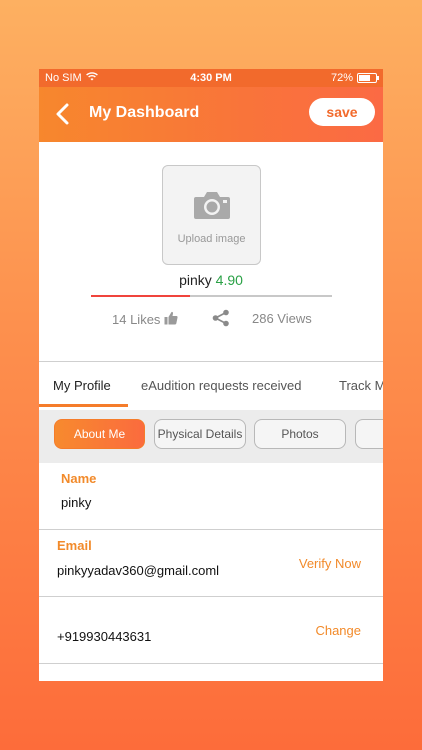  What do you see at coordinates (221, 385) in the screenshot?
I see `tab-eaudition-requests: eAudition requests received` at bounding box center [221, 385].